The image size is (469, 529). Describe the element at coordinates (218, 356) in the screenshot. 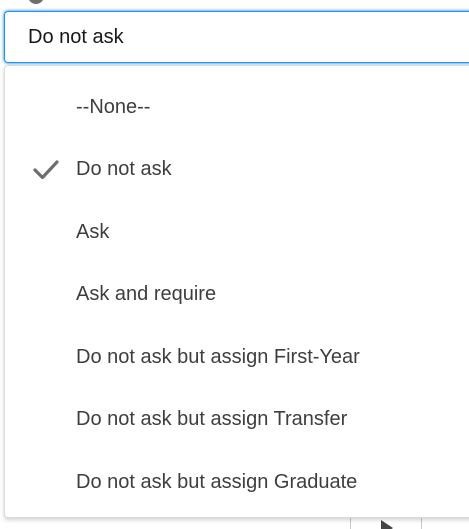

I see `option-label: Do not ask but assign First-Year` at that location.